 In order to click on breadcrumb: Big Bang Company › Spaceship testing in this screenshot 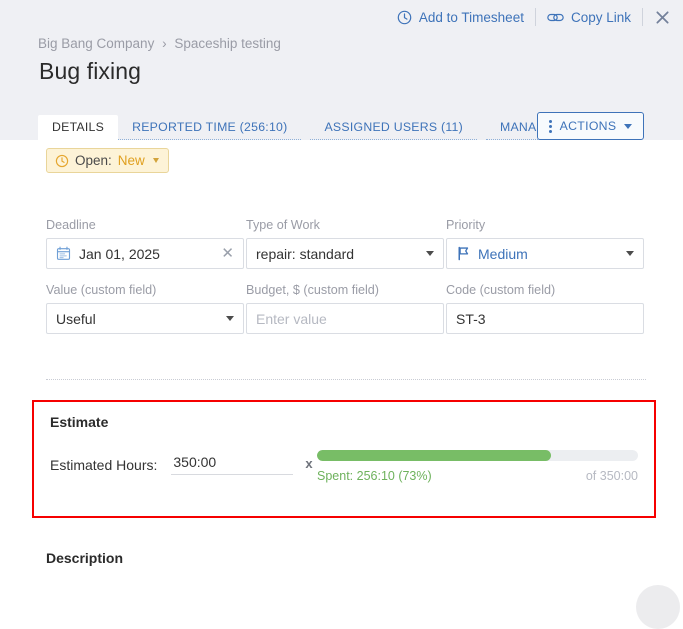, I will do `click(159, 43)`.